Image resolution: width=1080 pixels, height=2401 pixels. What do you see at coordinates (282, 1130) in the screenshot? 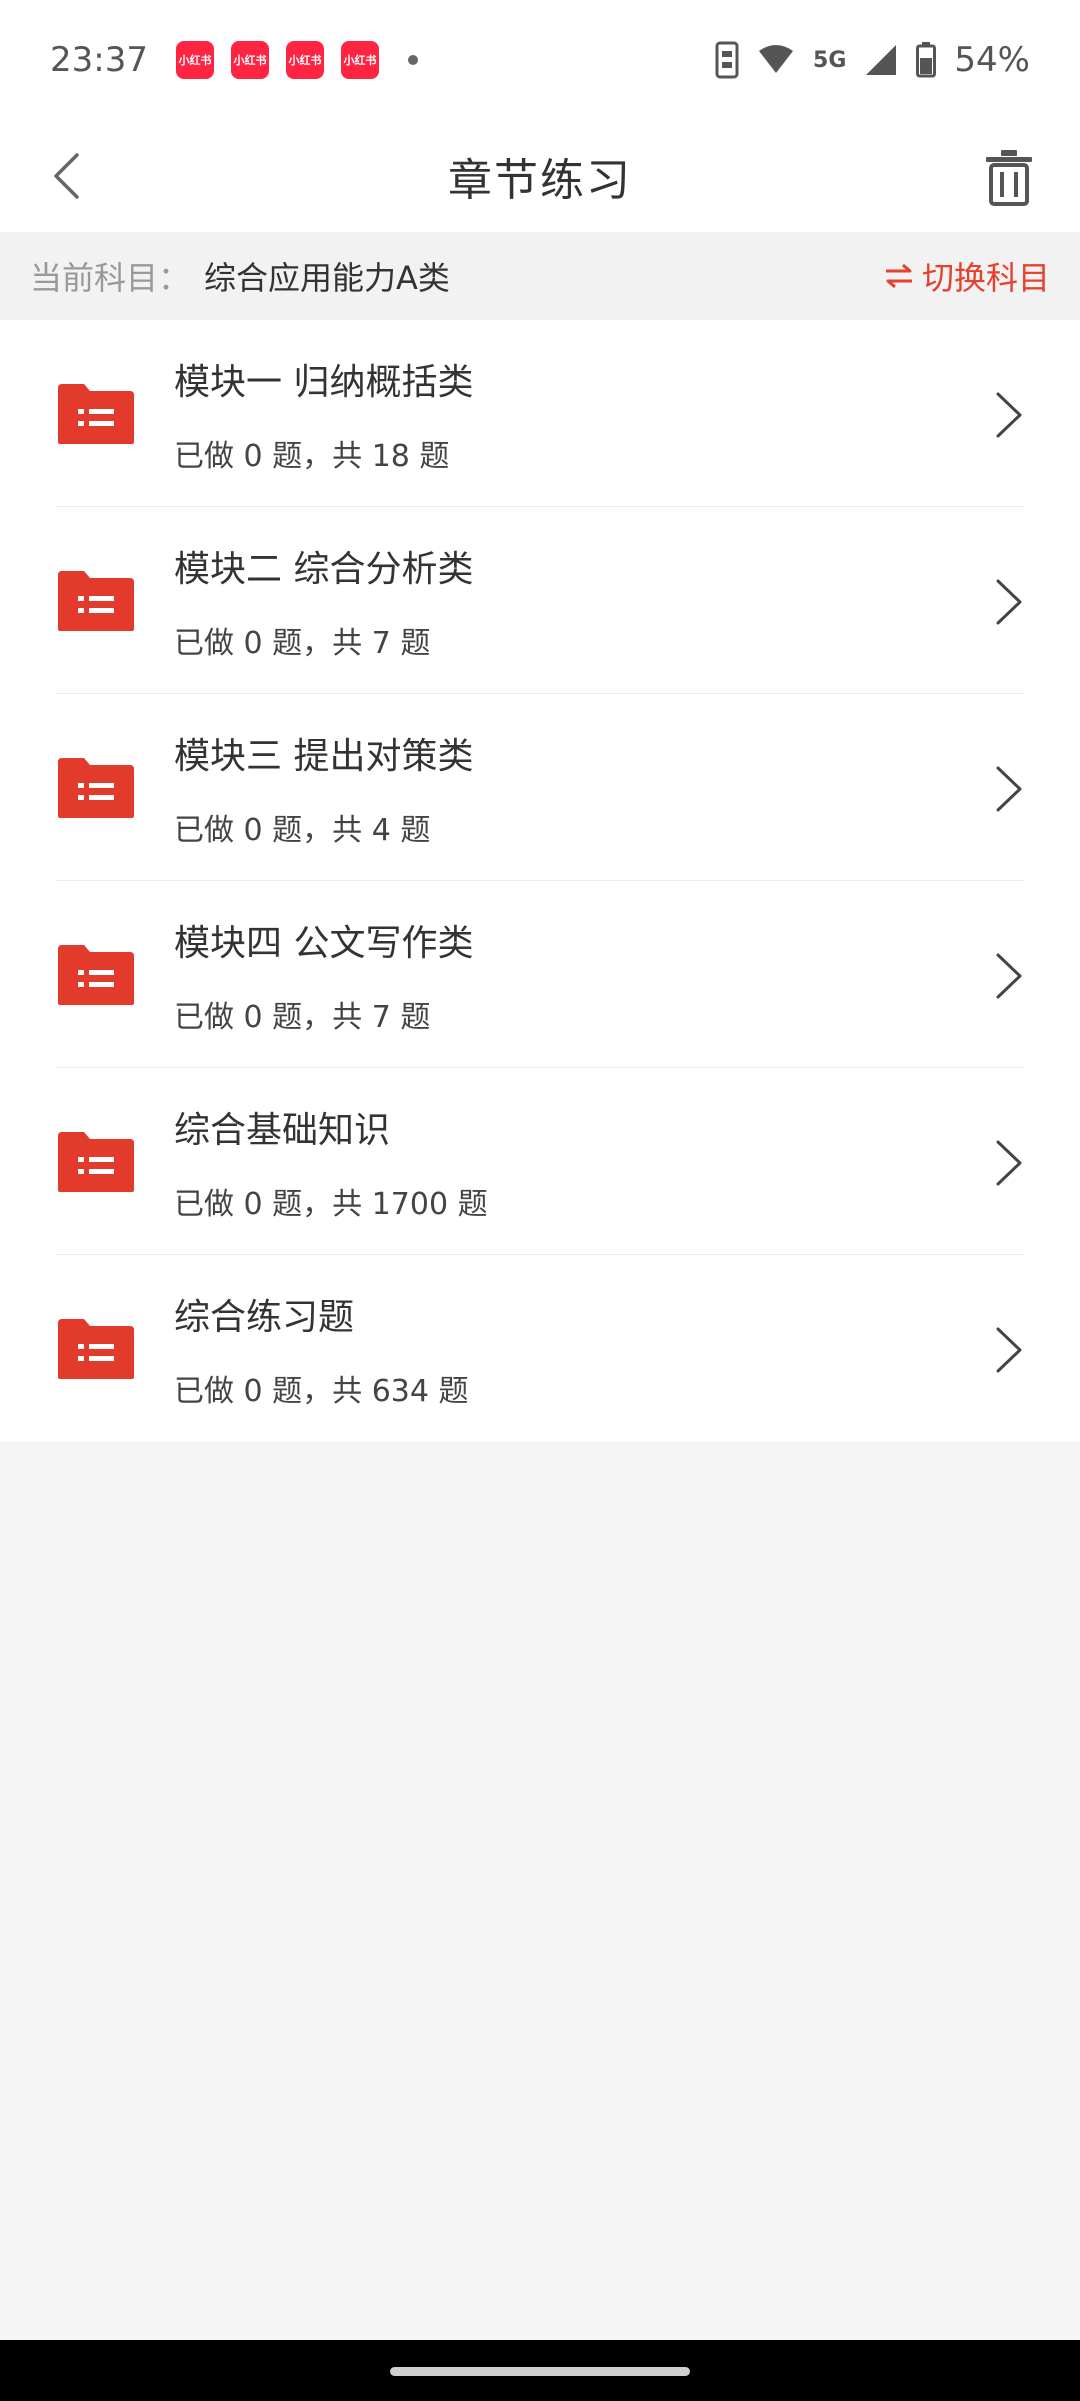
I see `chapter-title: 综合基础知识` at bounding box center [282, 1130].